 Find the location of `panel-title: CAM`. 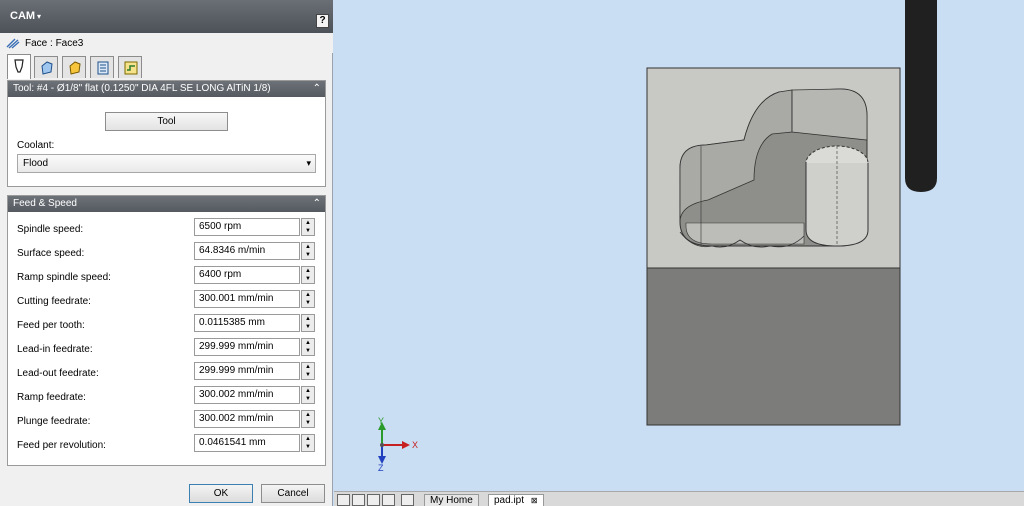

panel-title: CAM is located at coordinates (22, 16).